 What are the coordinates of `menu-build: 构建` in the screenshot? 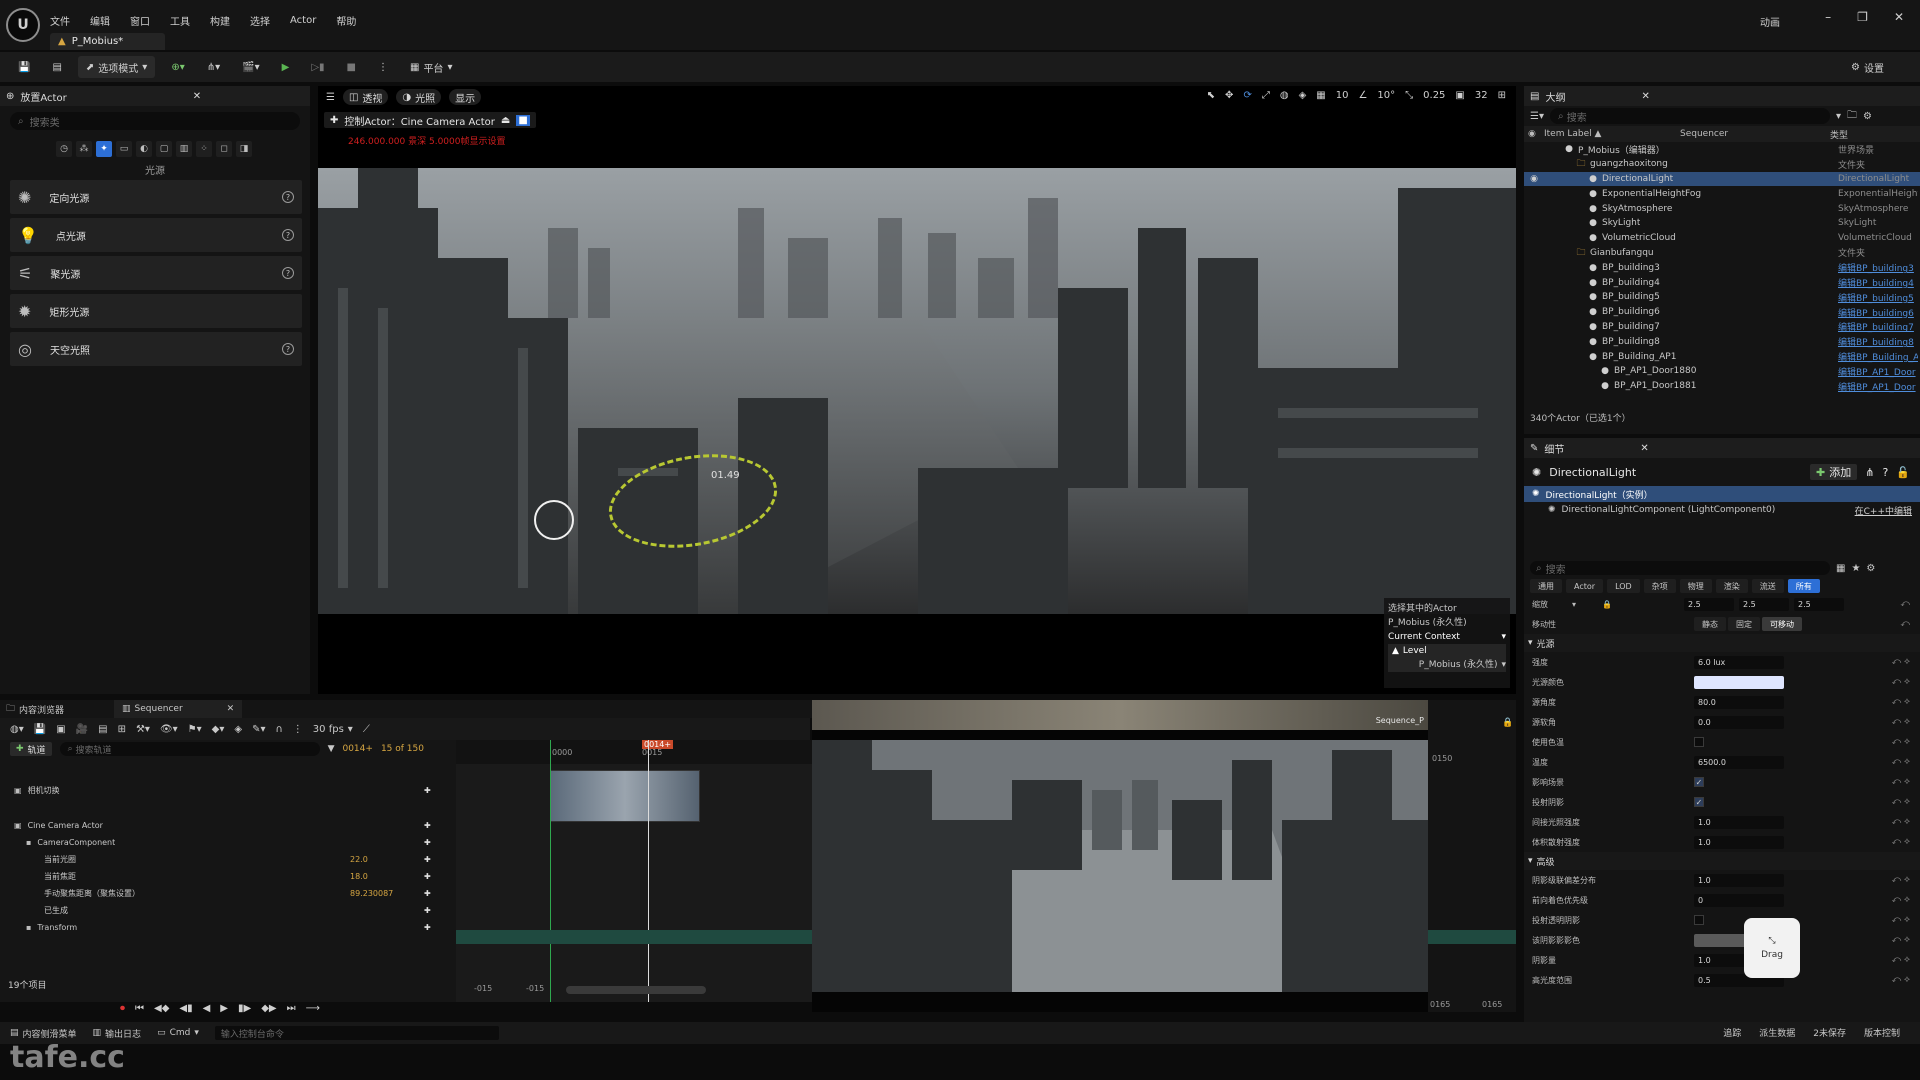 It's located at (220, 20).